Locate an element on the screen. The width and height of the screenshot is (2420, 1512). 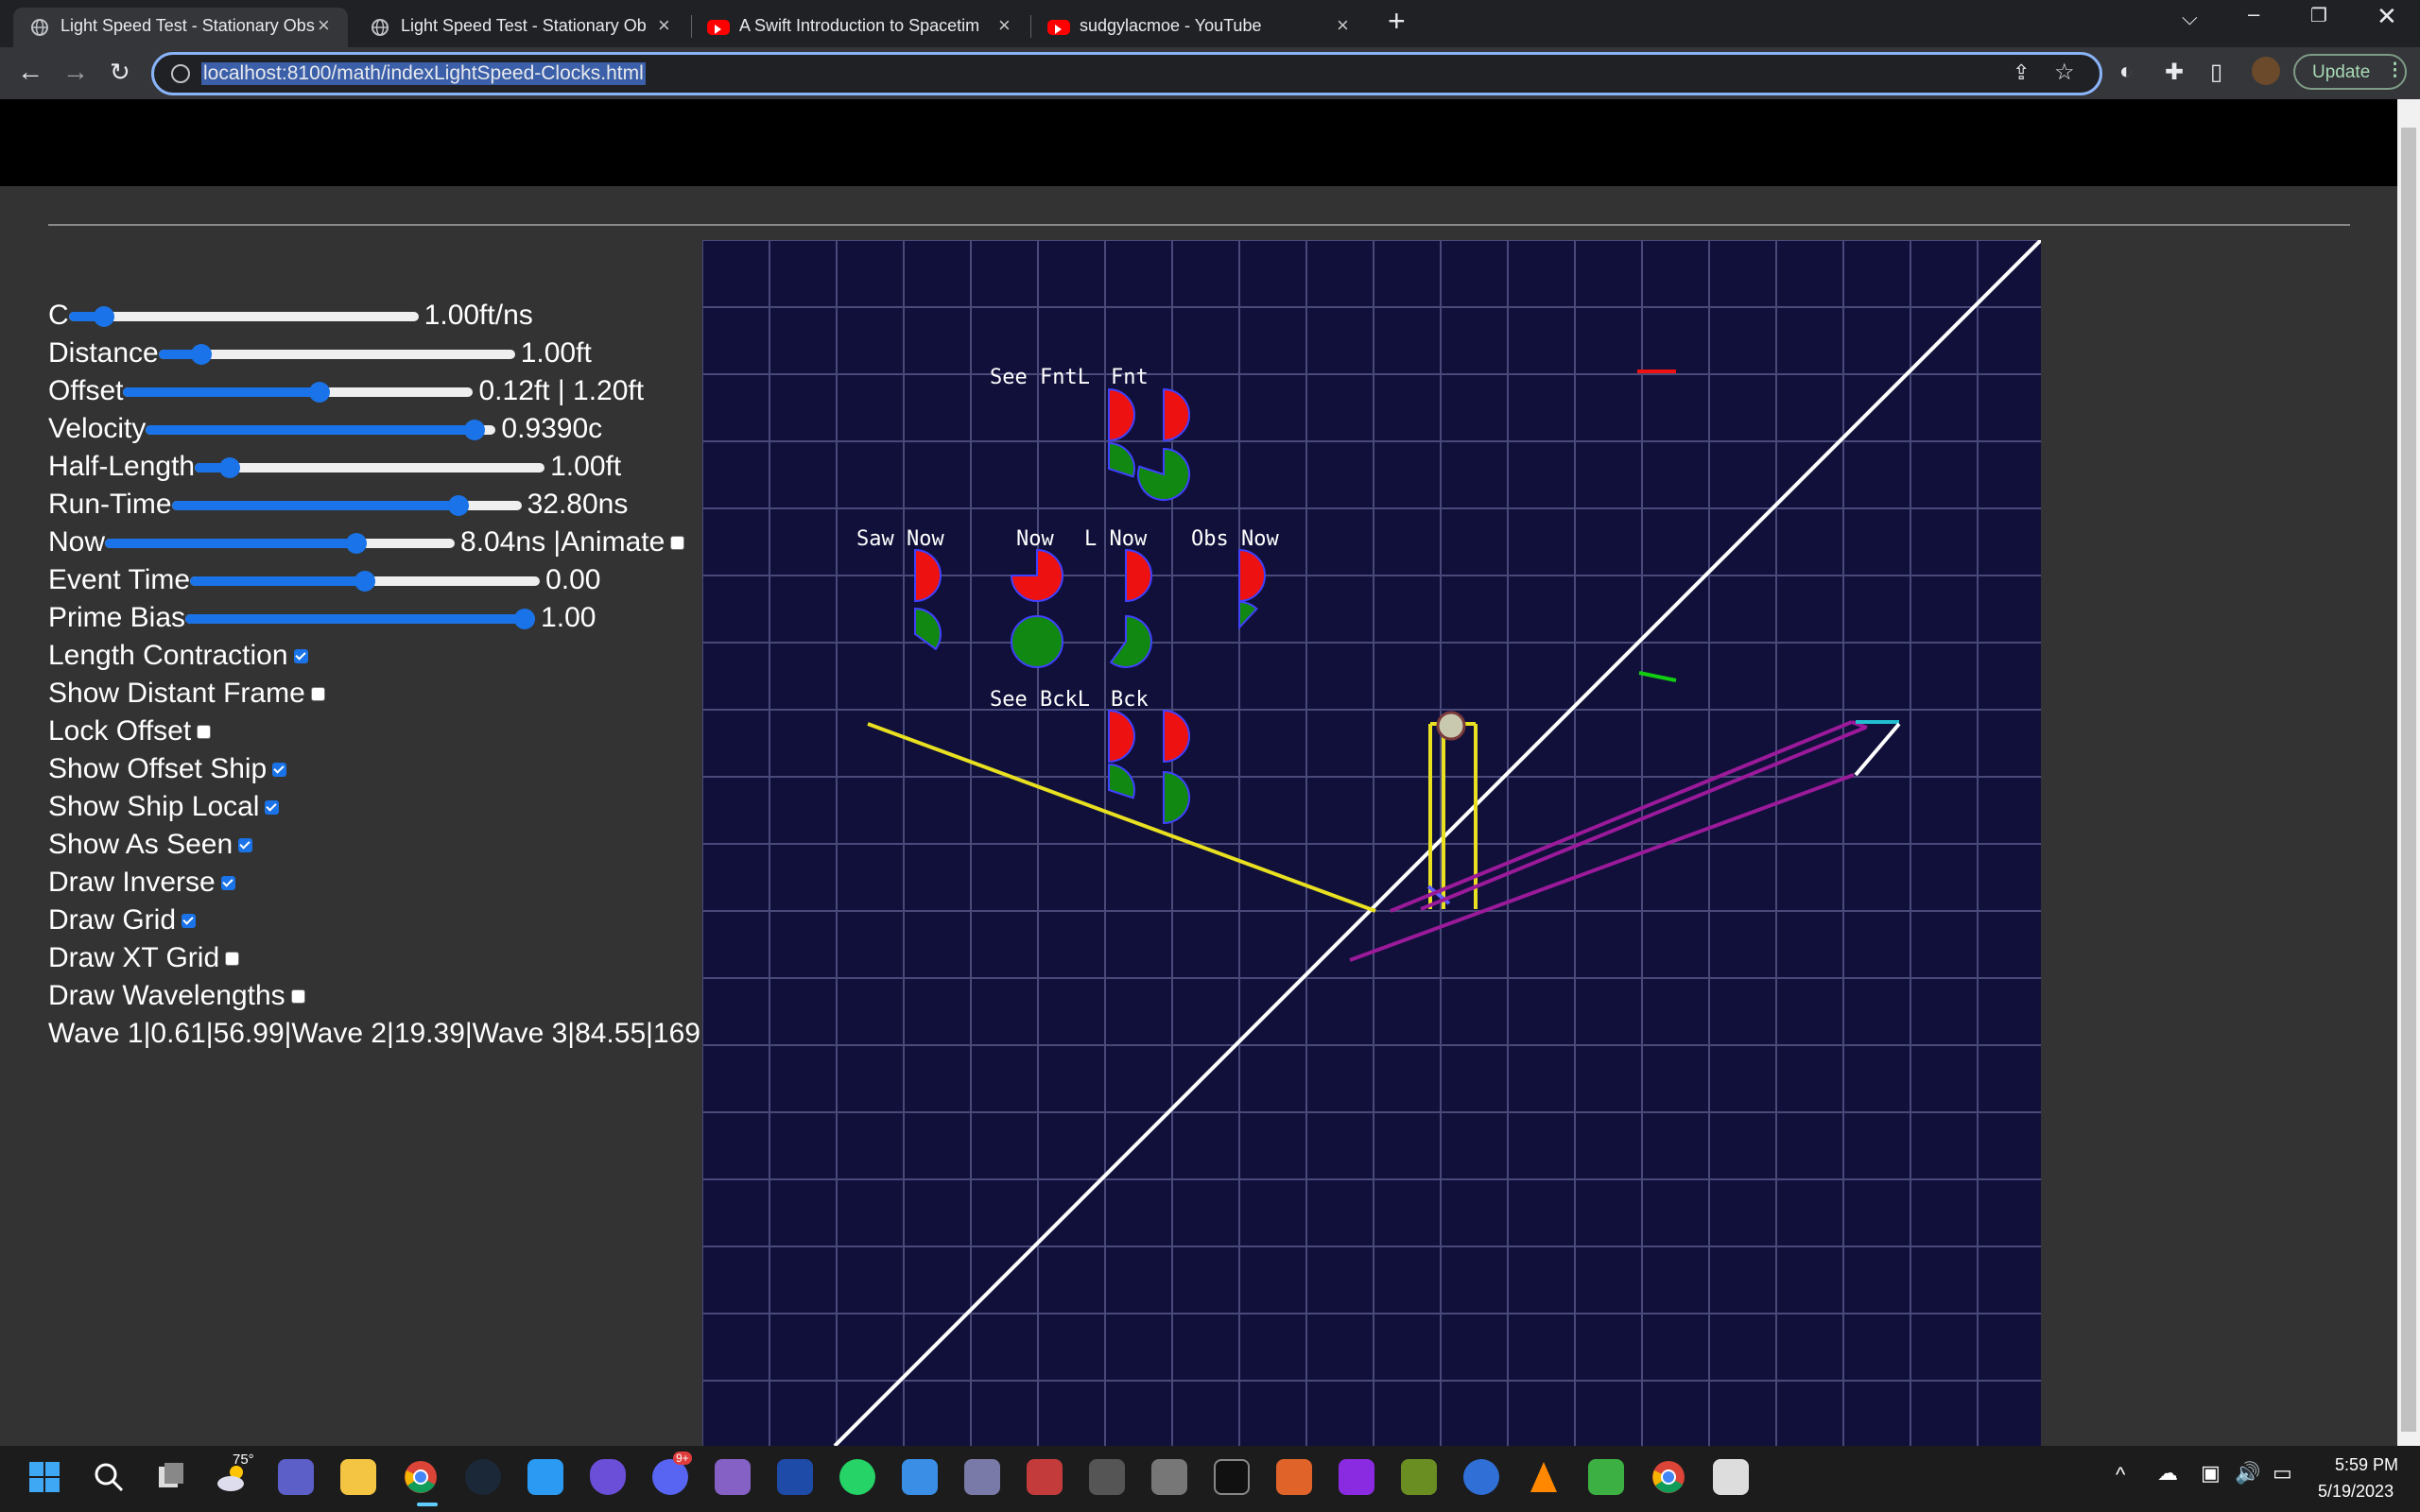
offset-slider is located at coordinates (298, 391).